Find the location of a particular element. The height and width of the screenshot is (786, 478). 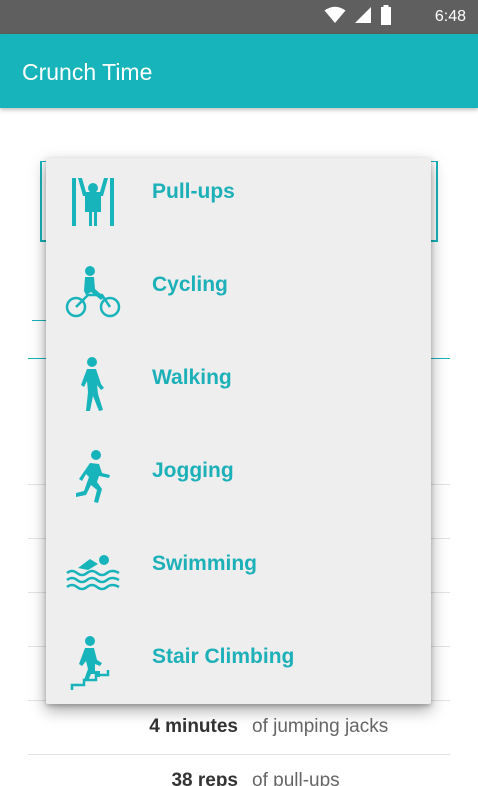

result-row: 4 minutes of jumping jacks is located at coordinates (239, 727).